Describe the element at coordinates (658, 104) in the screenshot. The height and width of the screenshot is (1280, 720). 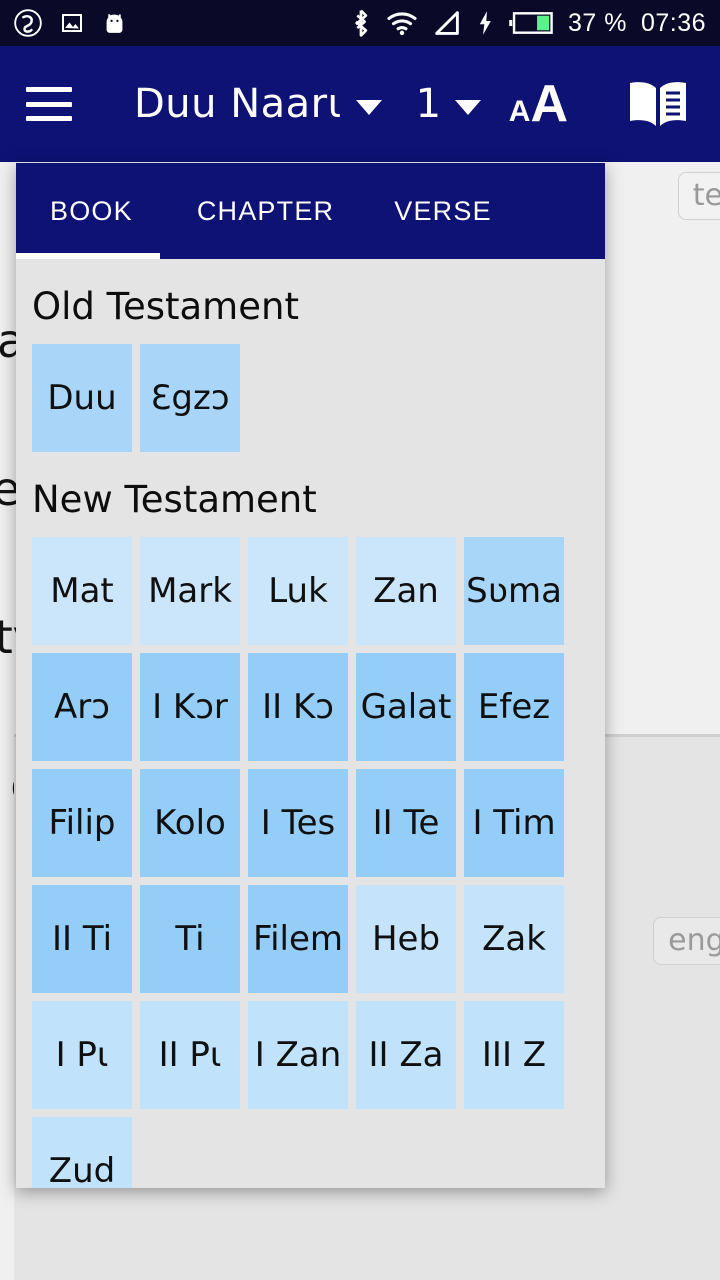
I see `open-book-icon` at that location.